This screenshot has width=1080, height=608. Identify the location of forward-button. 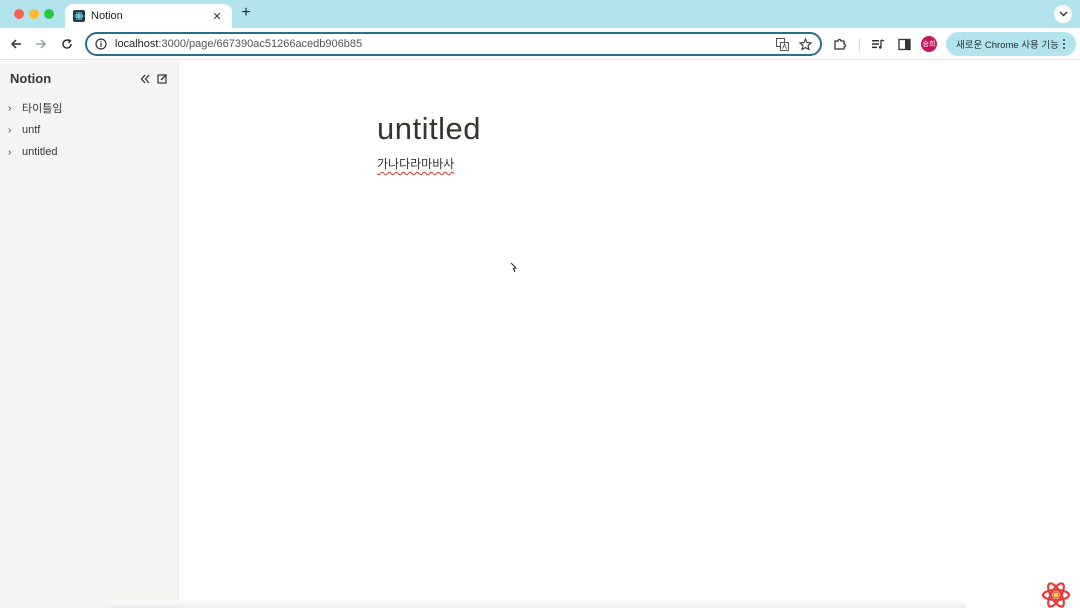
(41, 44).